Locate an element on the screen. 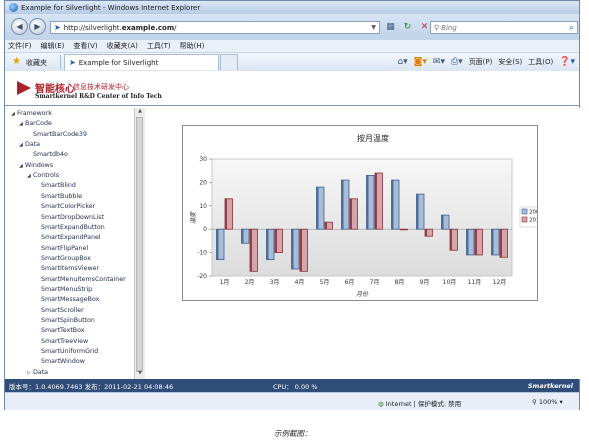 The height and width of the screenshot is (444, 589). menu-tools: 工具(T) is located at coordinates (159, 46).